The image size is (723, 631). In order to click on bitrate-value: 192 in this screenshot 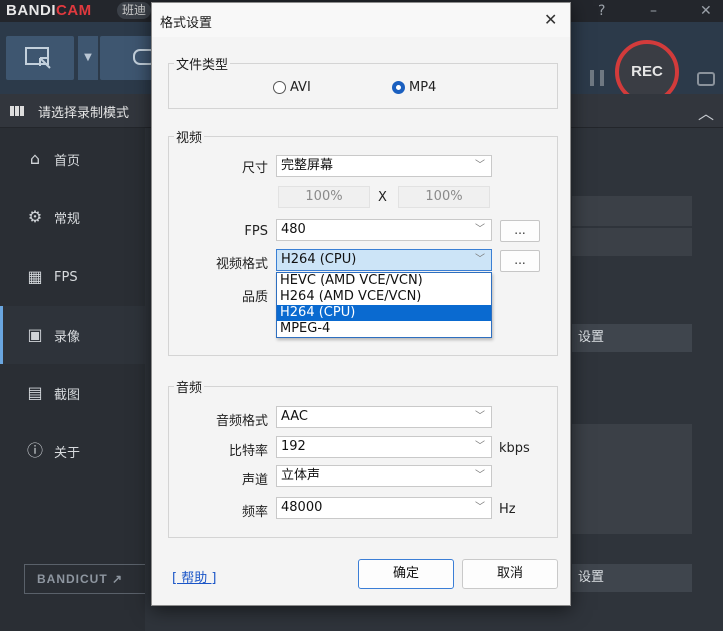, I will do `click(293, 446)`.